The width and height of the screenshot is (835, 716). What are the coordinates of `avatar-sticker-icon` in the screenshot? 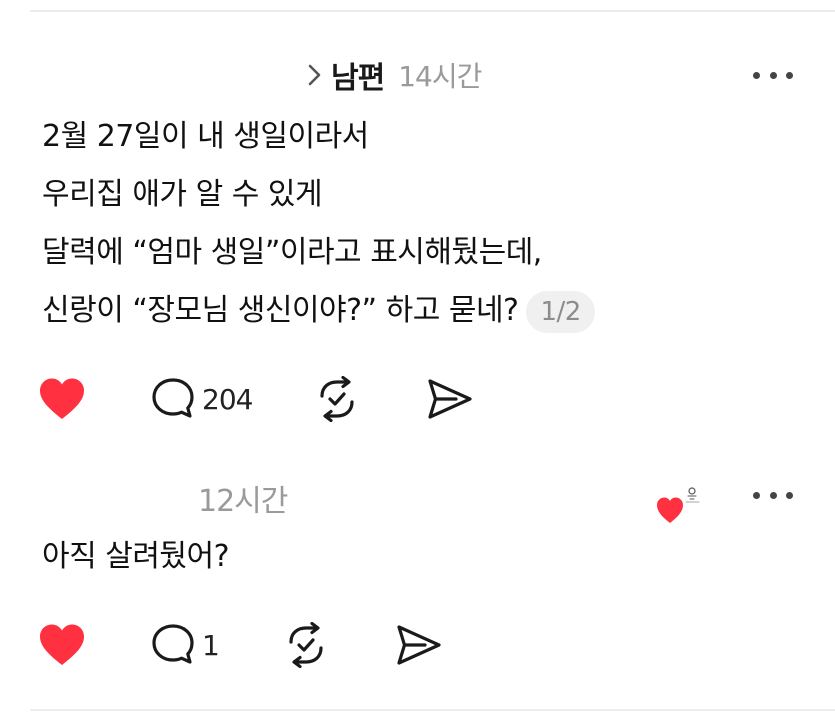 It's located at (678, 505).